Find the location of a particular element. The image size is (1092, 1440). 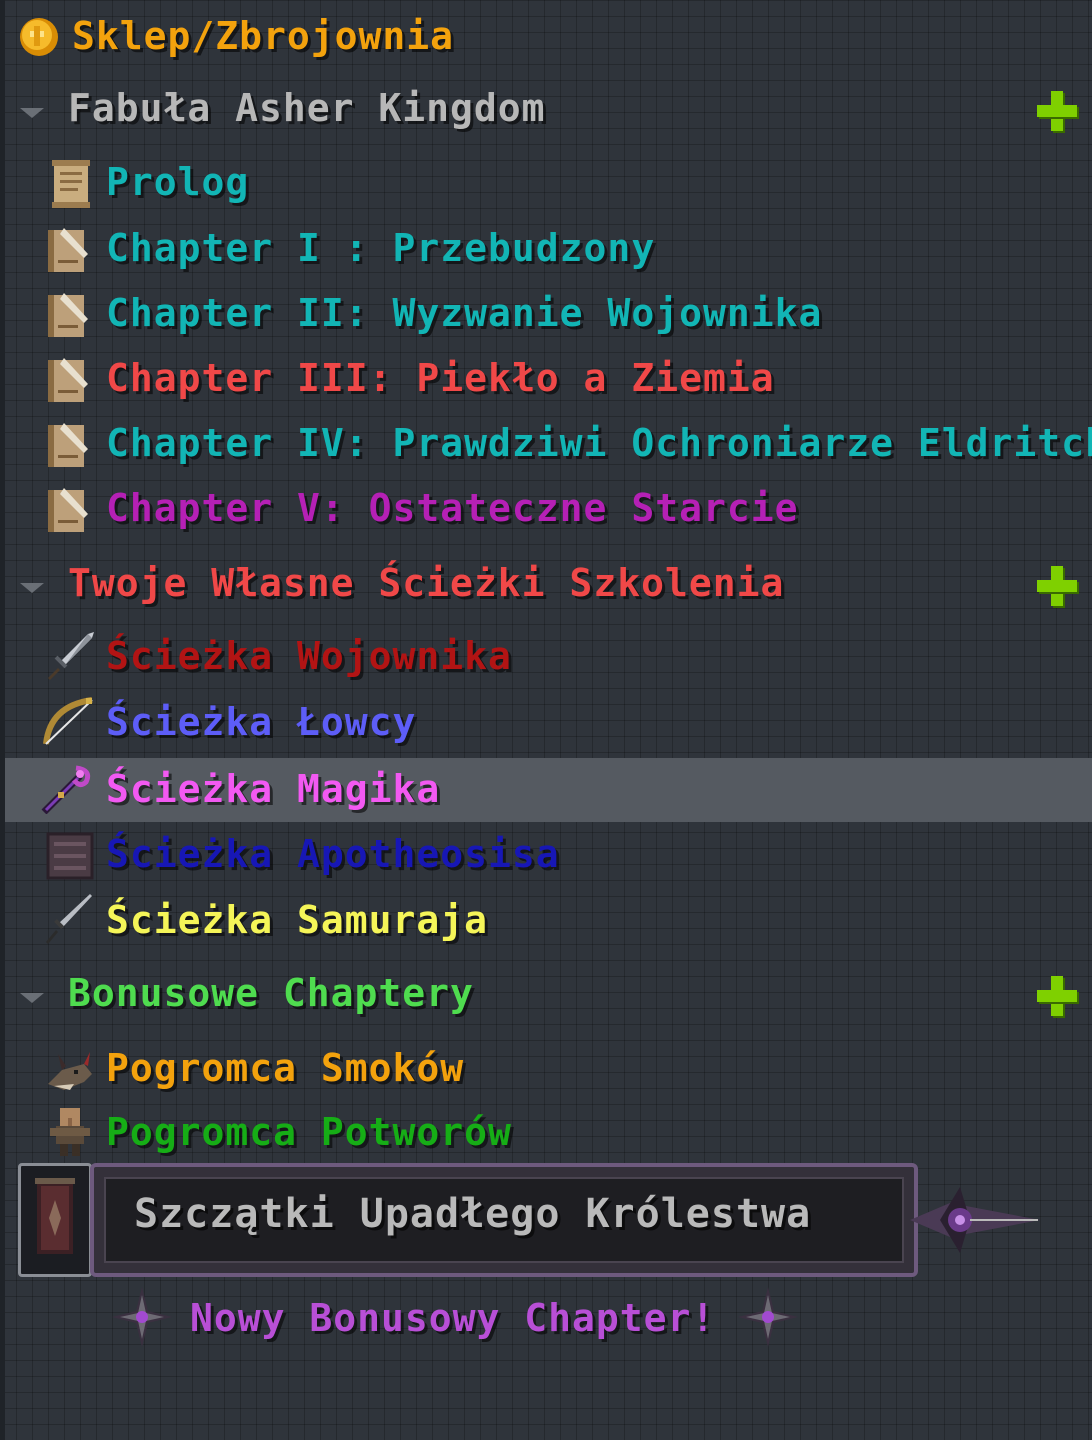

toast-body: Szczątki Upadłego Królestwa is located at coordinates (504, 1220).